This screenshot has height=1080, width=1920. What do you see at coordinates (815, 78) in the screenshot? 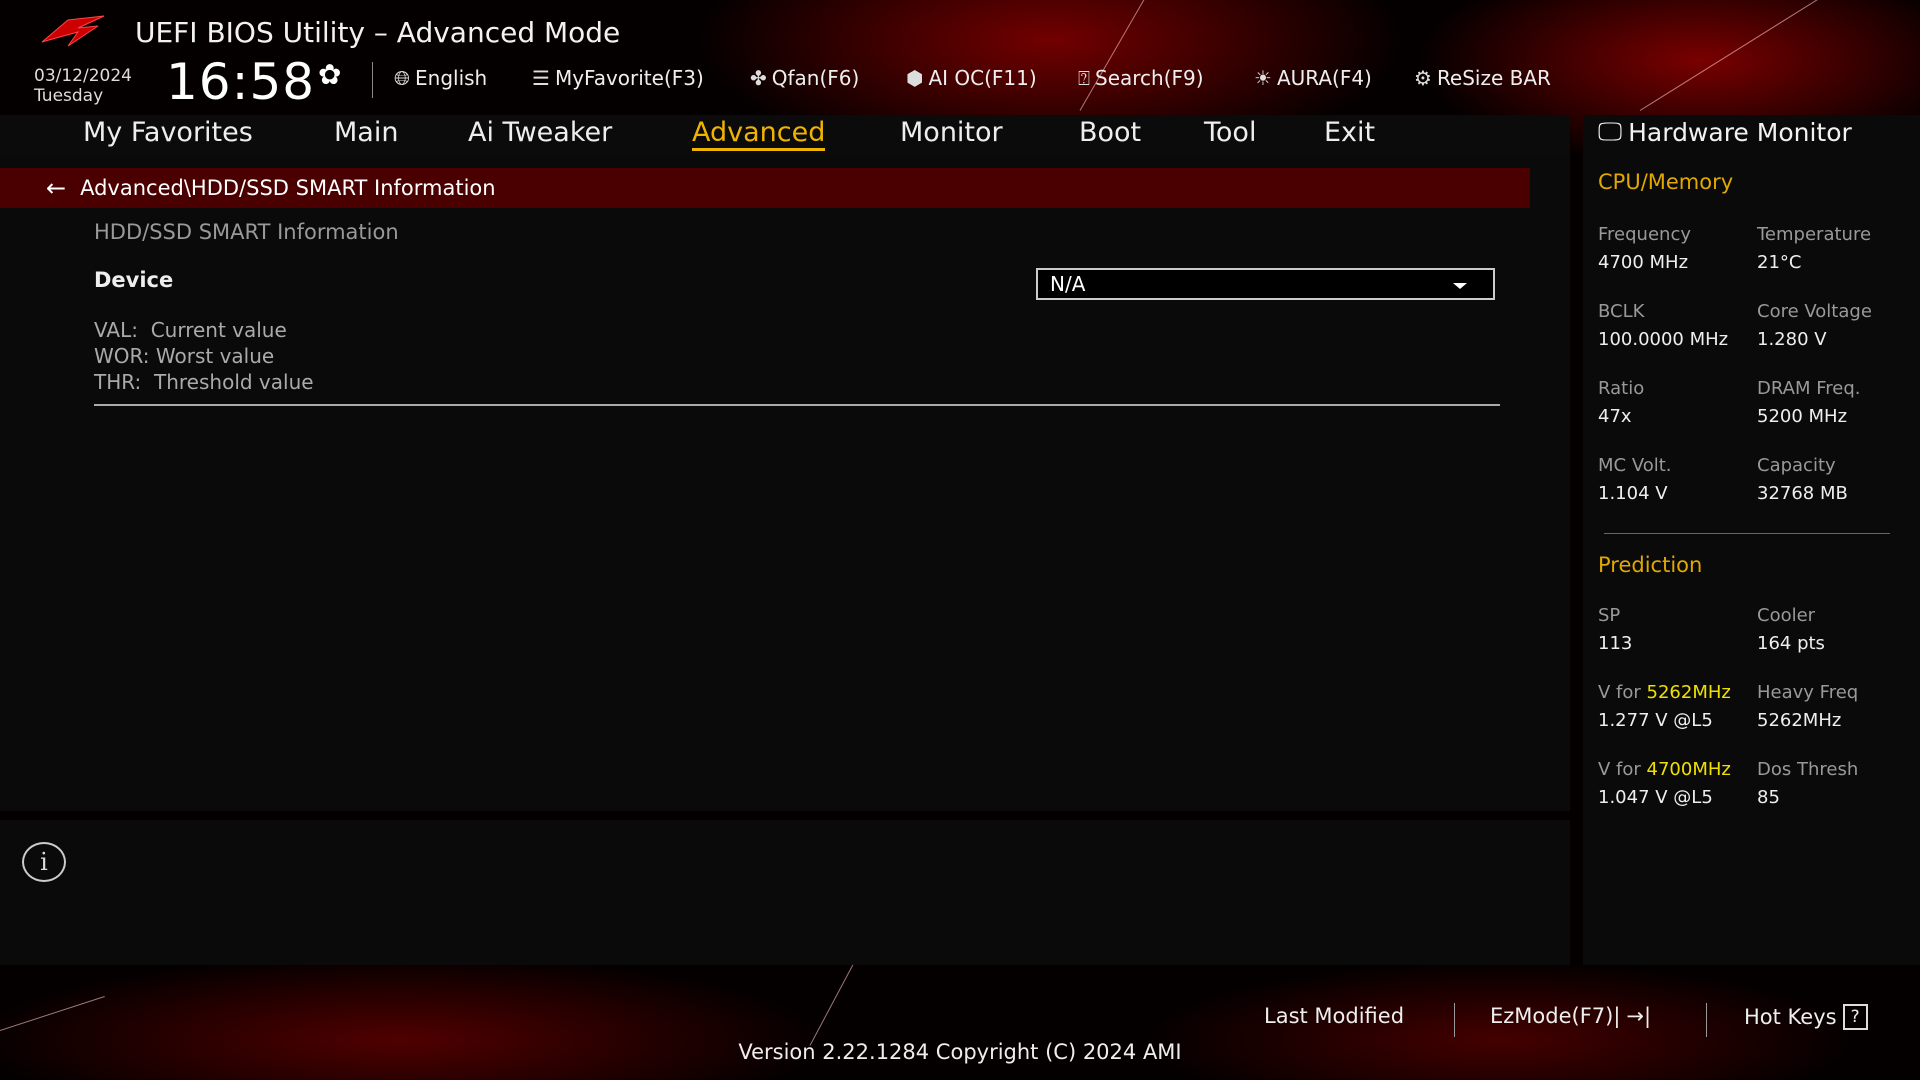
I see `label: Qfan(F6)` at bounding box center [815, 78].